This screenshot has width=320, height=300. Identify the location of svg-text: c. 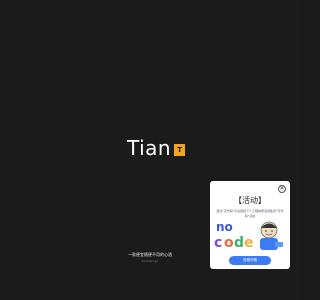
(218, 243).